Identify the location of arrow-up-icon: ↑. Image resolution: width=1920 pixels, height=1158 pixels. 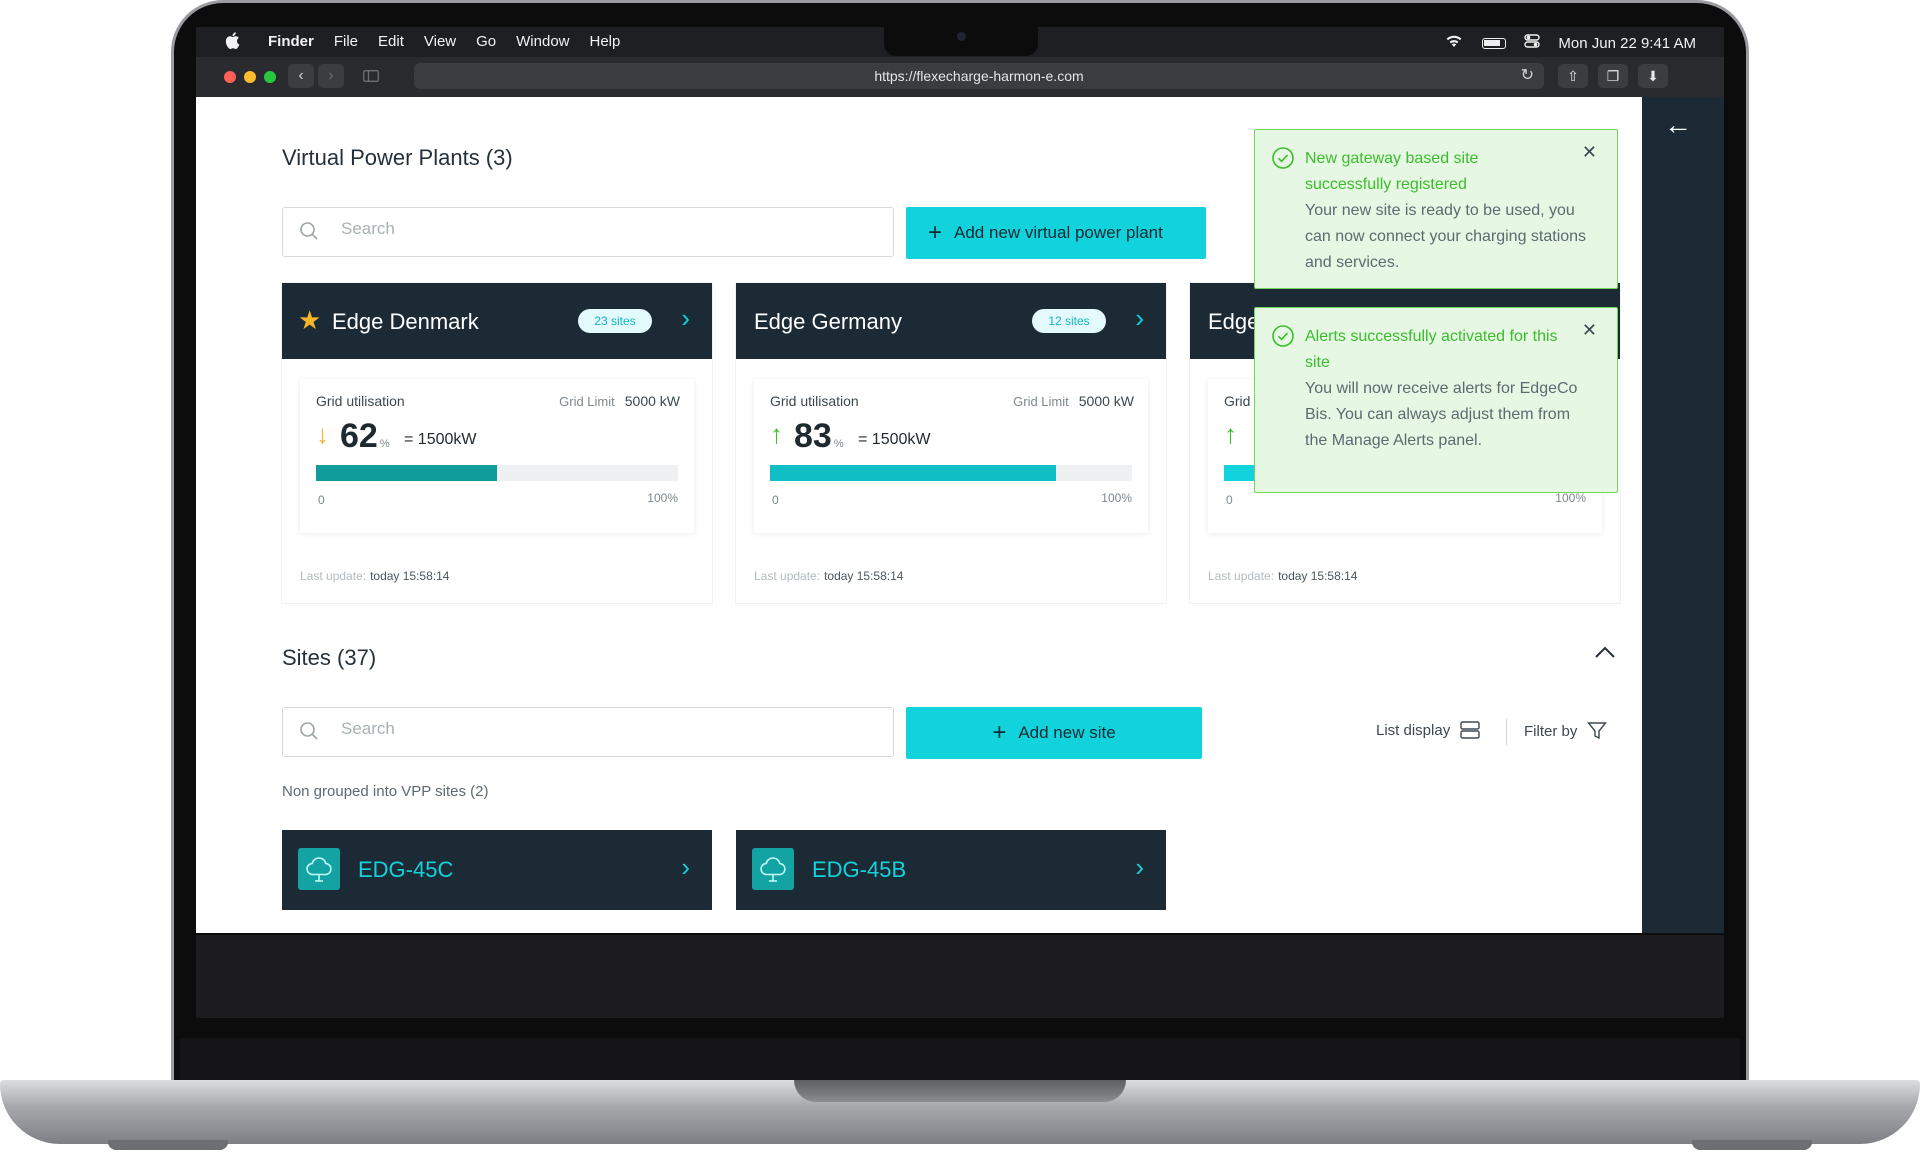
(1230, 434).